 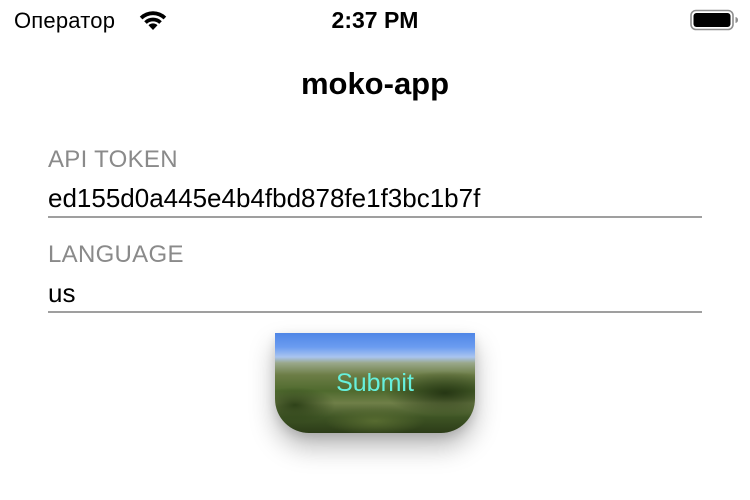 What do you see at coordinates (375, 83) in the screenshot?
I see `page-title: moko-app` at bounding box center [375, 83].